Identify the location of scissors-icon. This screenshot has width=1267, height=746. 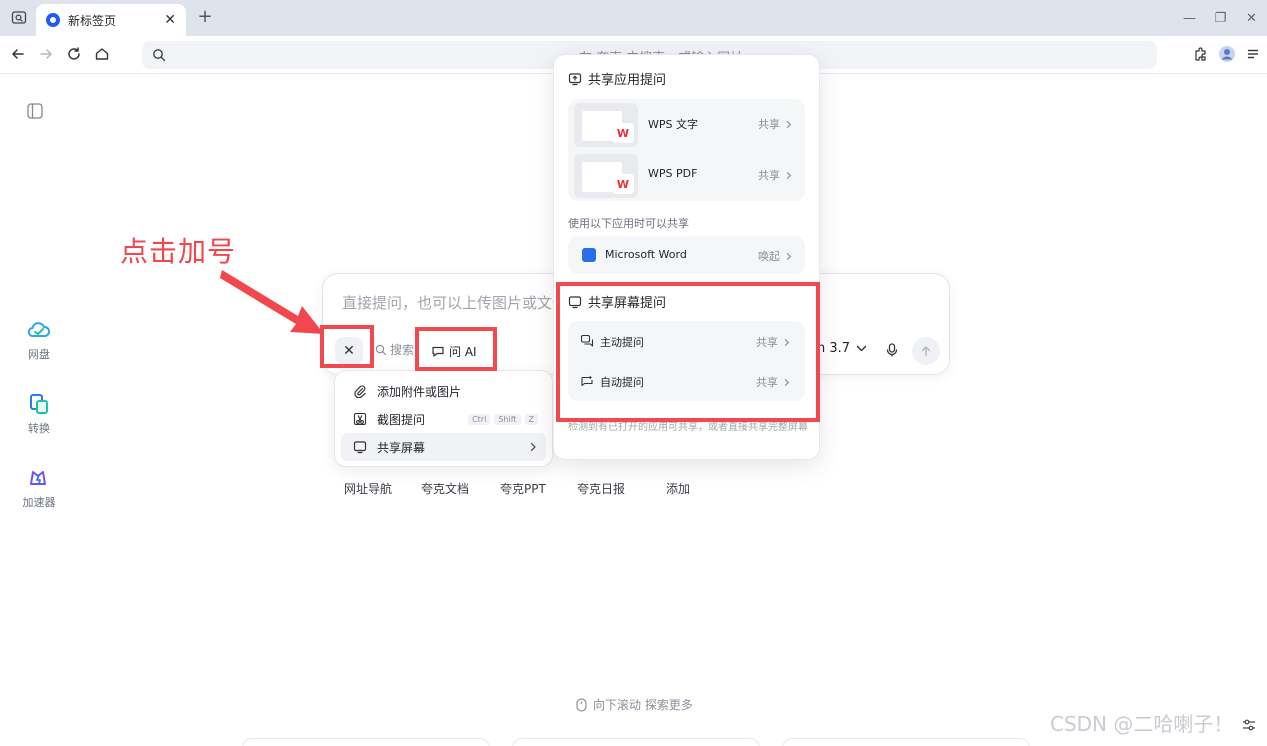
(360, 419).